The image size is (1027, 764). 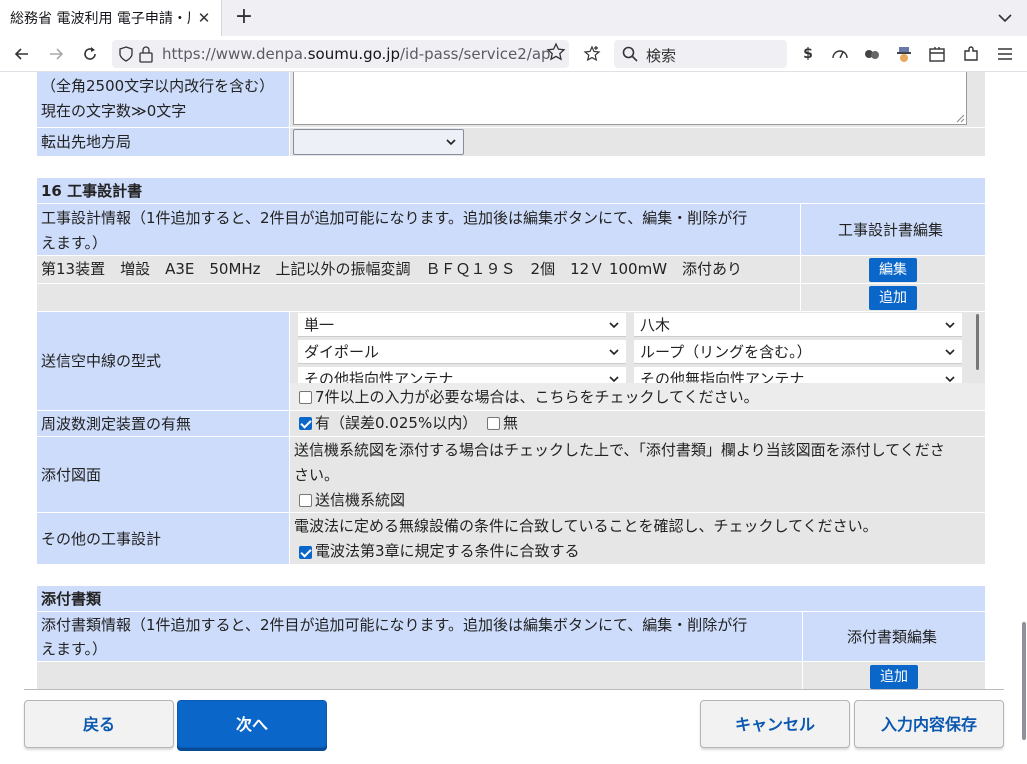 I want to click on construction-empty-cell, so click(x=418, y=297).